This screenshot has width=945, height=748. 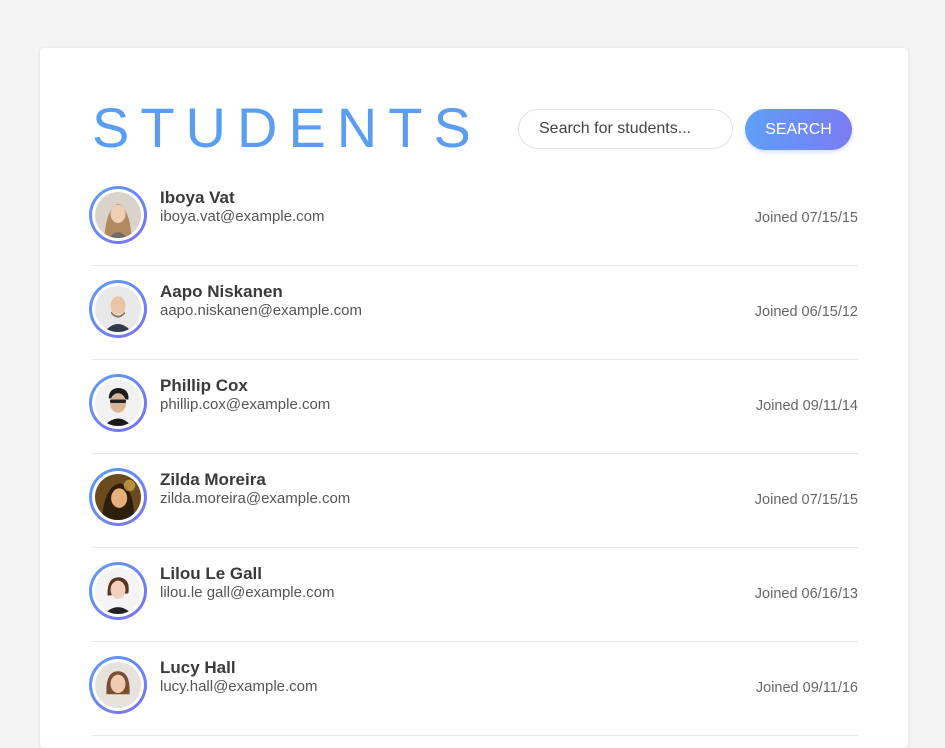 What do you see at coordinates (806, 406) in the screenshot?
I see `joined-date: Joined 09/11/14` at bounding box center [806, 406].